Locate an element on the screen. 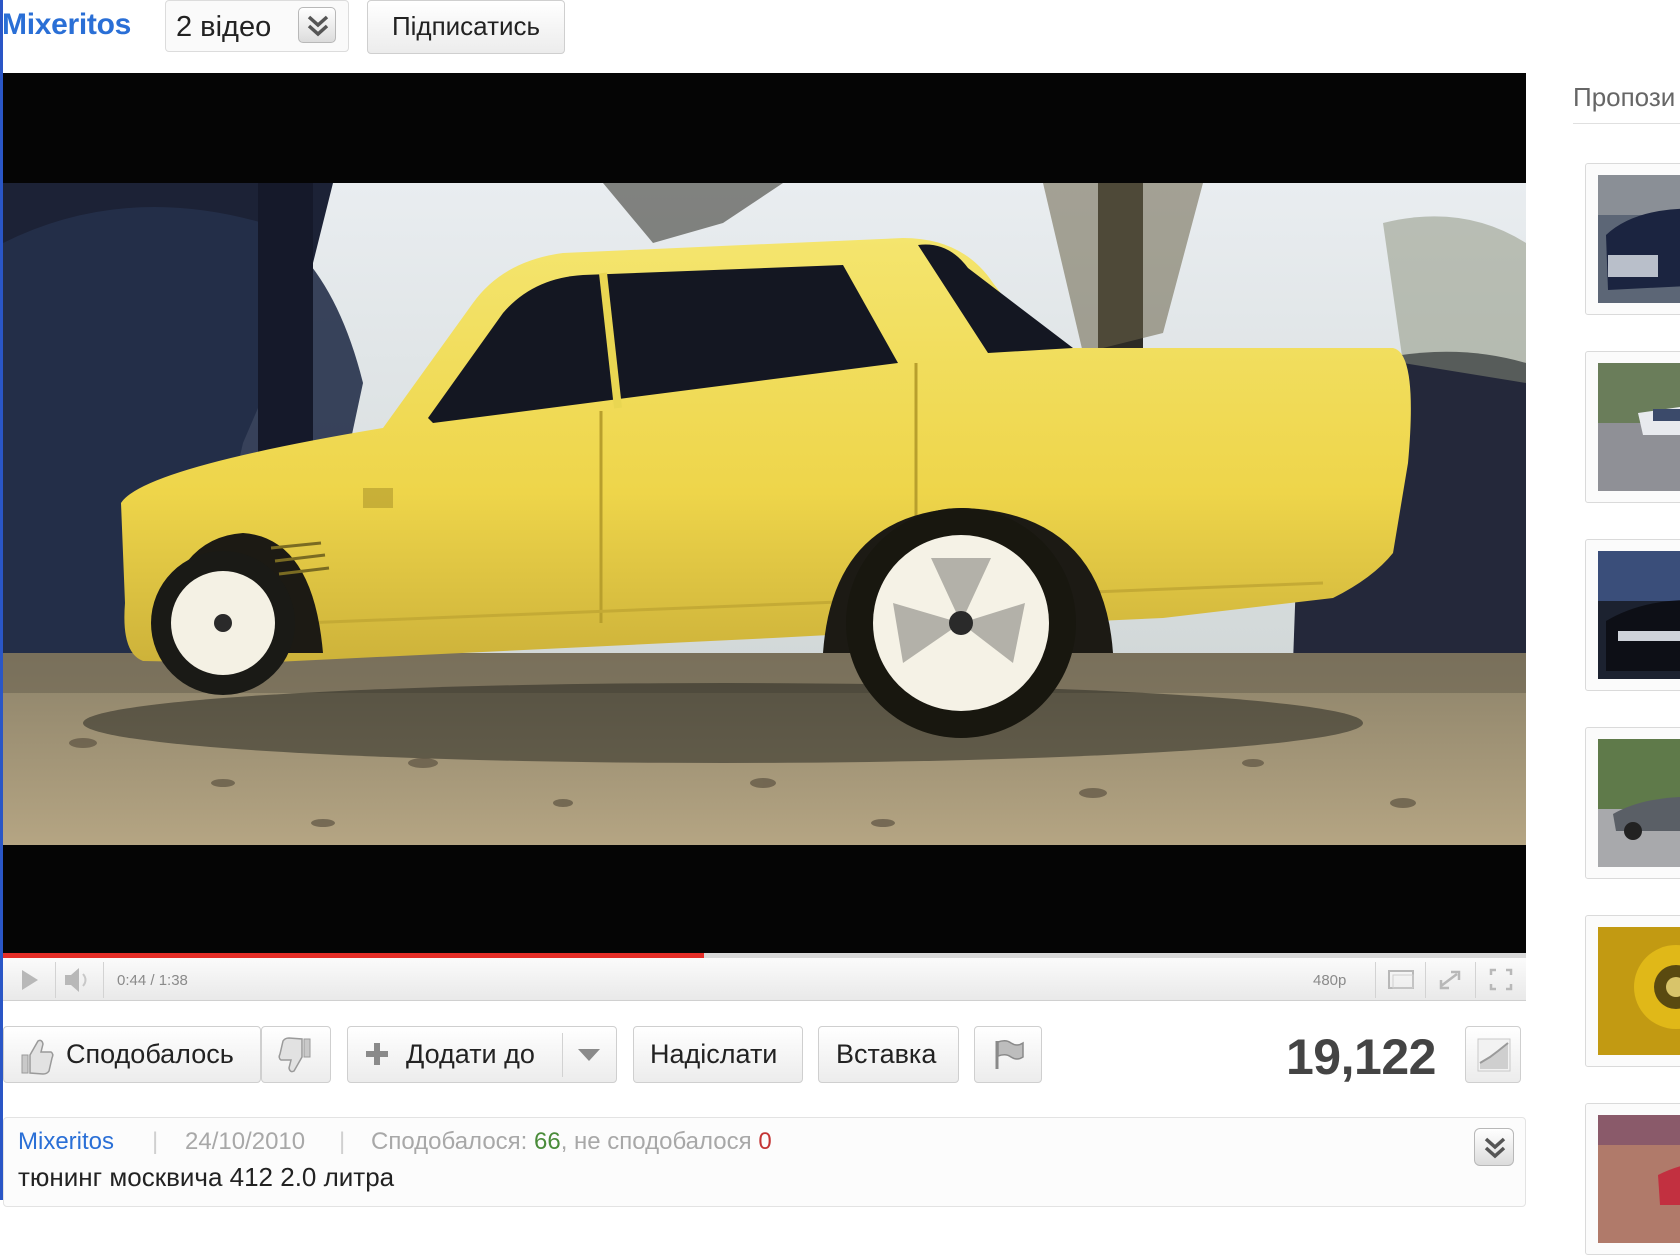 The height and width of the screenshot is (1255, 1680). channel-expand-button is located at coordinates (317, 25).